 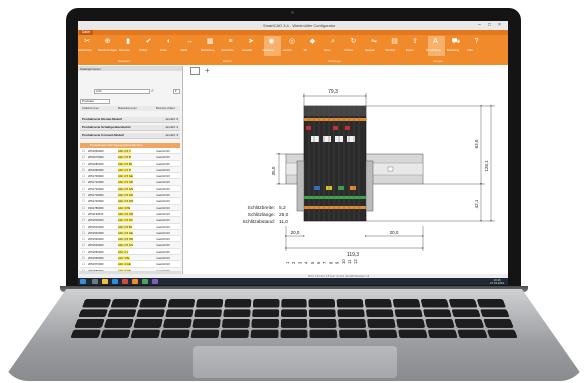 What do you see at coordinates (122, 91) in the screenshot?
I see `search-input: A4C` at bounding box center [122, 91].